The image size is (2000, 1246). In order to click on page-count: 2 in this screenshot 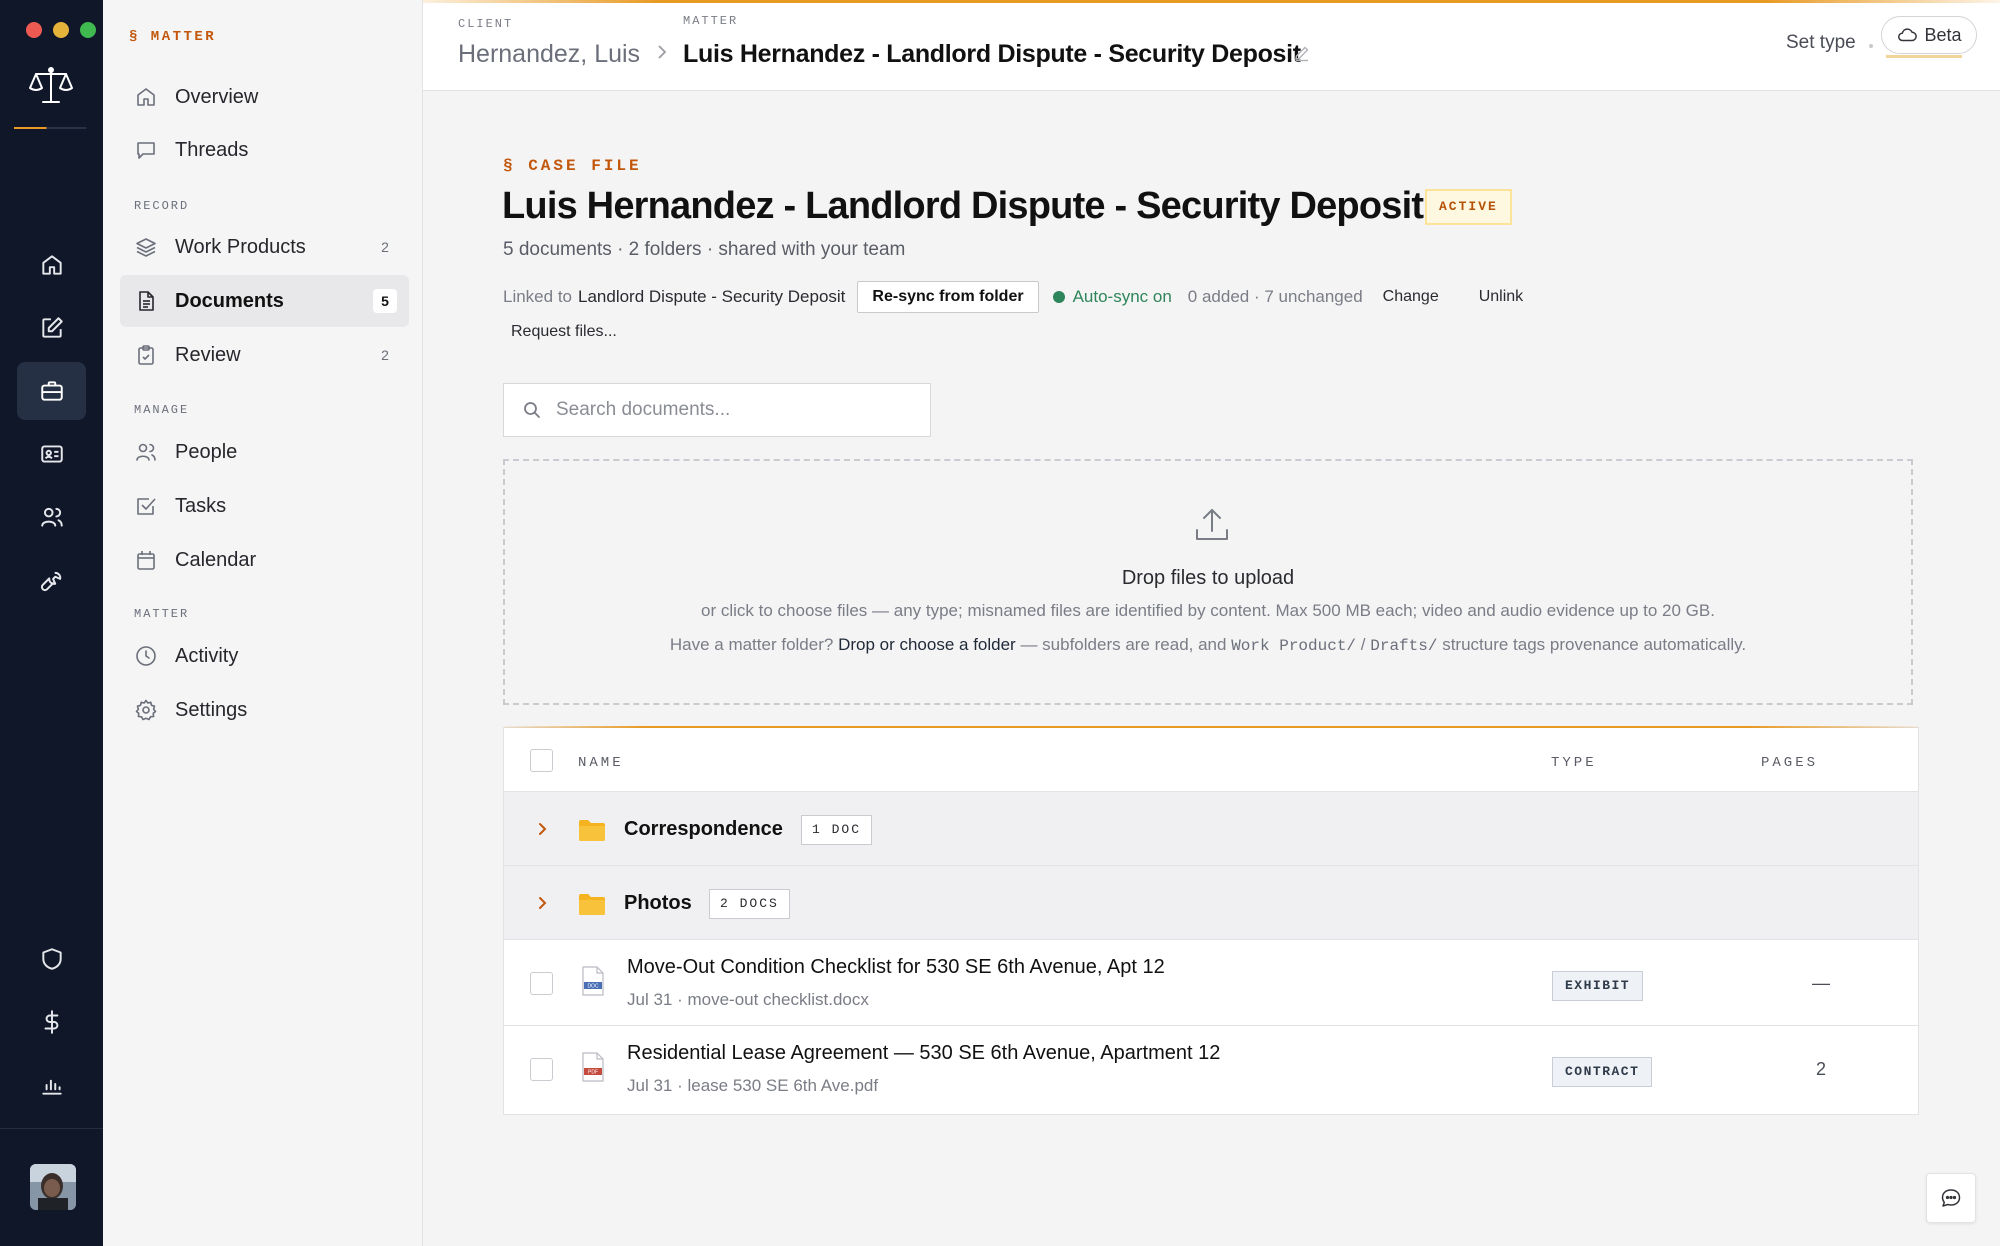, I will do `click(1820, 1069)`.